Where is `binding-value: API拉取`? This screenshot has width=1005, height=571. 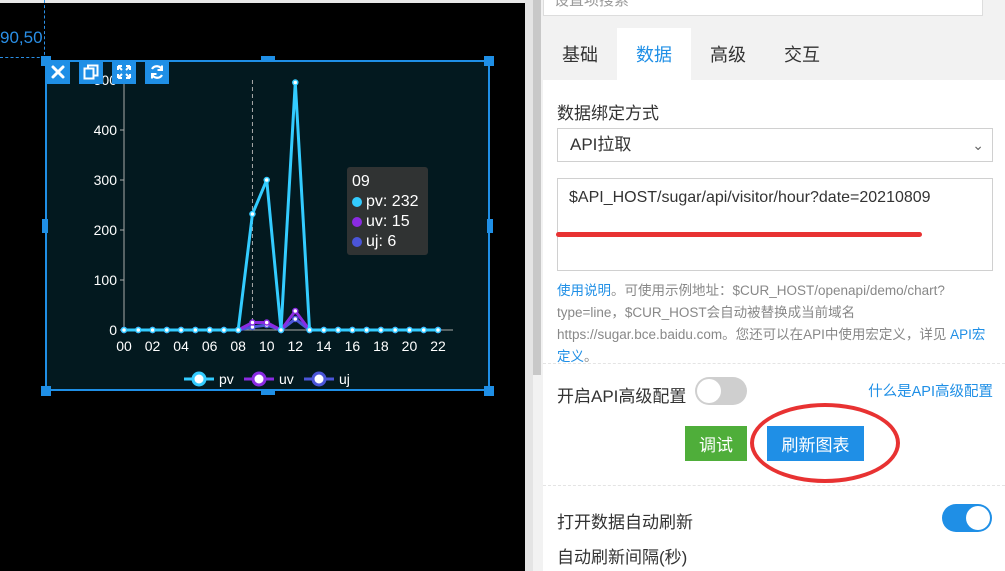 binding-value: API拉取 is located at coordinates (601, 144).